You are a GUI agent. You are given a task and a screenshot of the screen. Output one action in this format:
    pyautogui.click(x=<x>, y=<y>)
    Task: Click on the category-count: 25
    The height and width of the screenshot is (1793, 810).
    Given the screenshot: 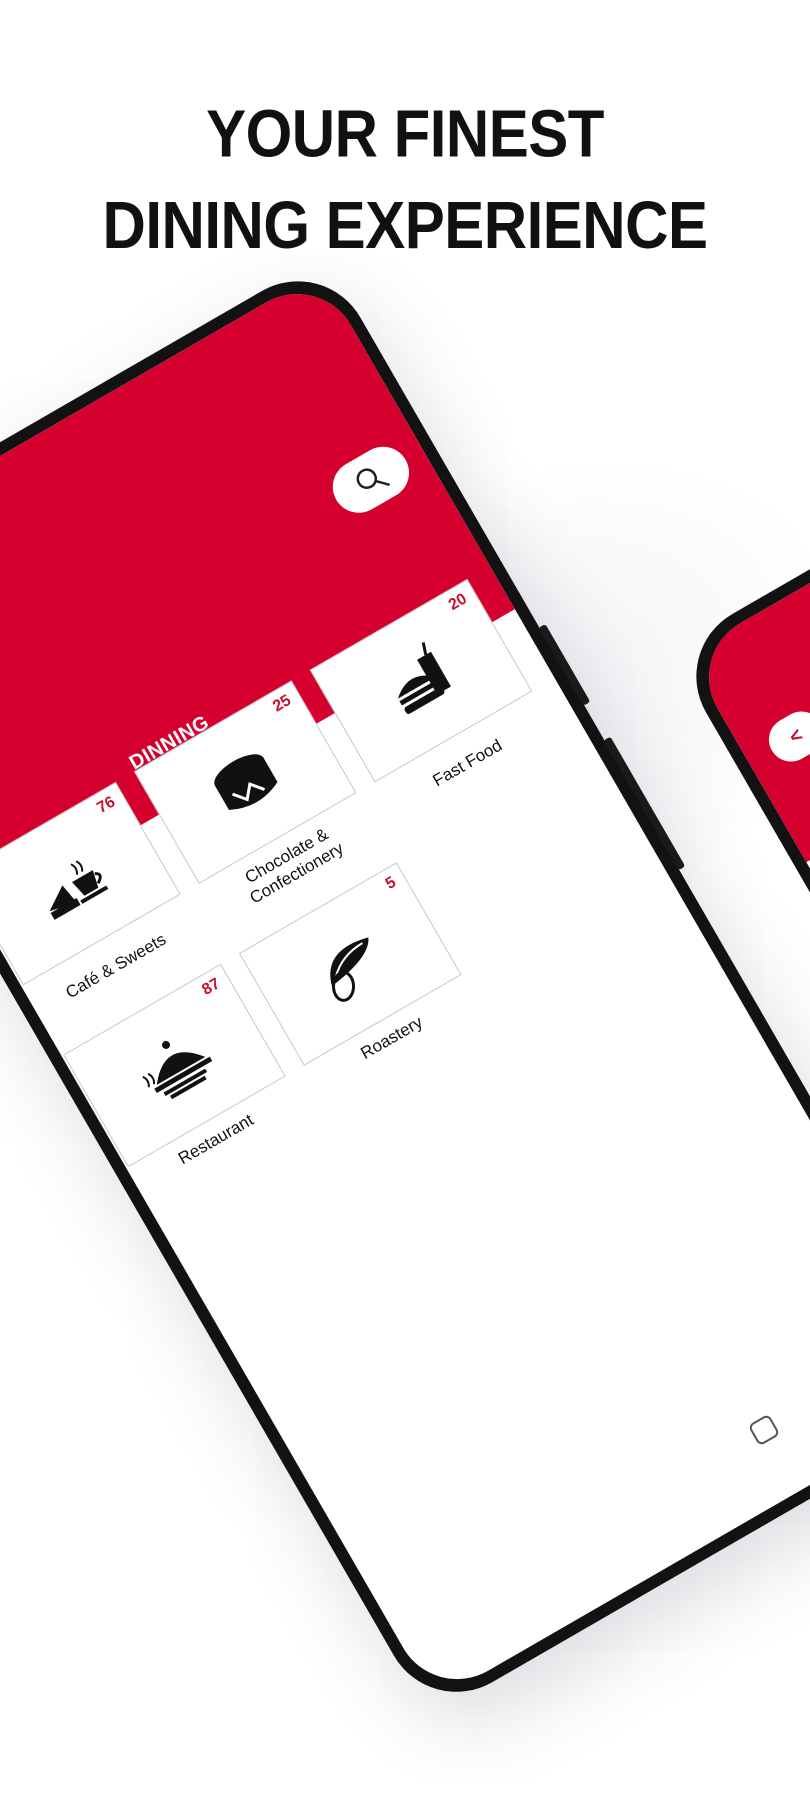 What is the action you would take?
    pyautogui.click(x=282, y=703)
    